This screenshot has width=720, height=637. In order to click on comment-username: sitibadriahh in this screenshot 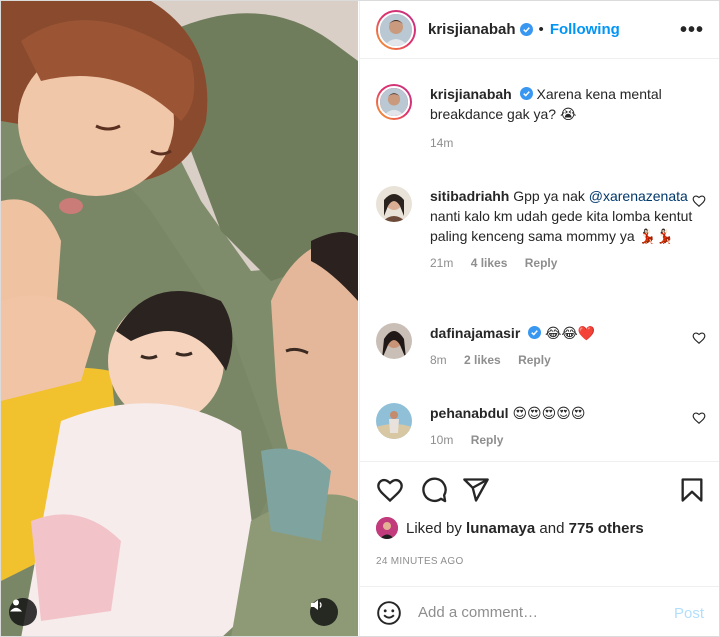, I will do `click(469, 196)`.